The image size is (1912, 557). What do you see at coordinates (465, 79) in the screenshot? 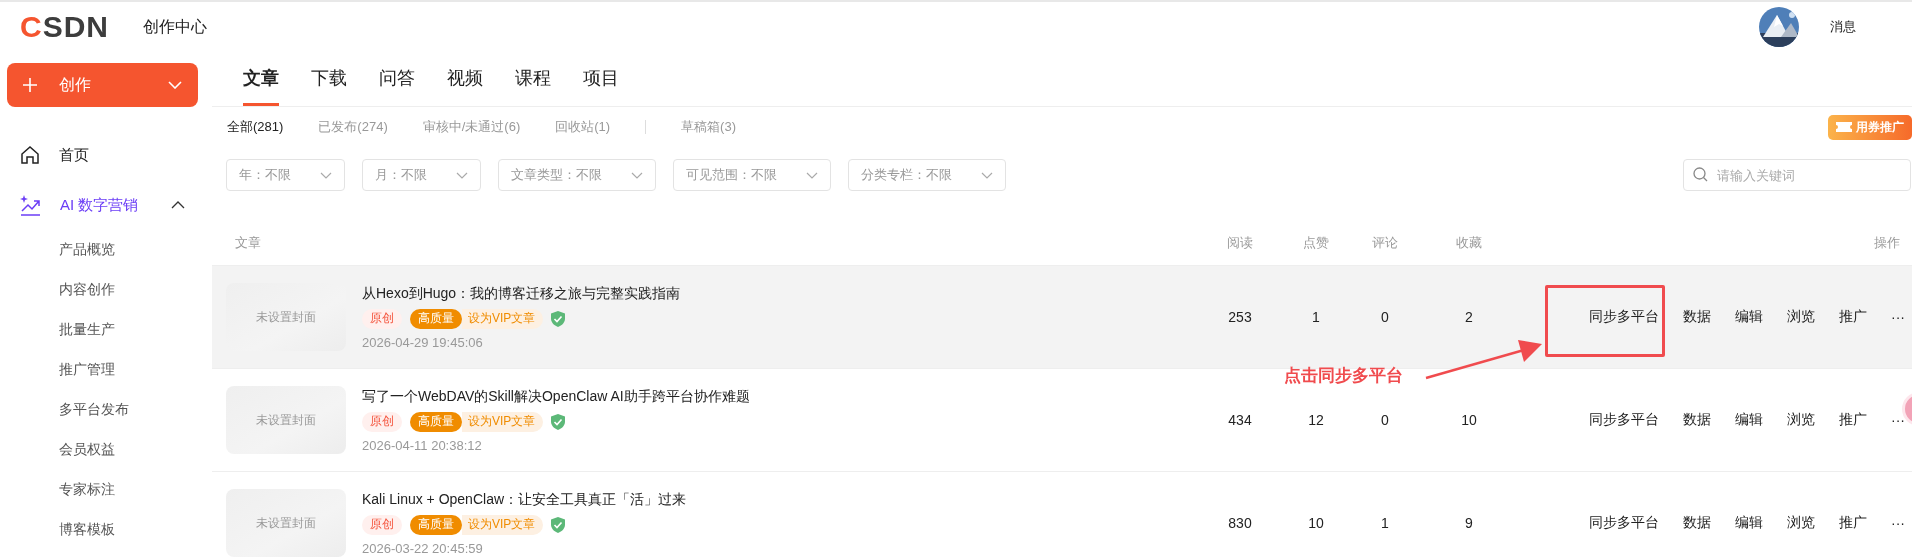
I see `tab: 视频` at bounding box center [465, 79].